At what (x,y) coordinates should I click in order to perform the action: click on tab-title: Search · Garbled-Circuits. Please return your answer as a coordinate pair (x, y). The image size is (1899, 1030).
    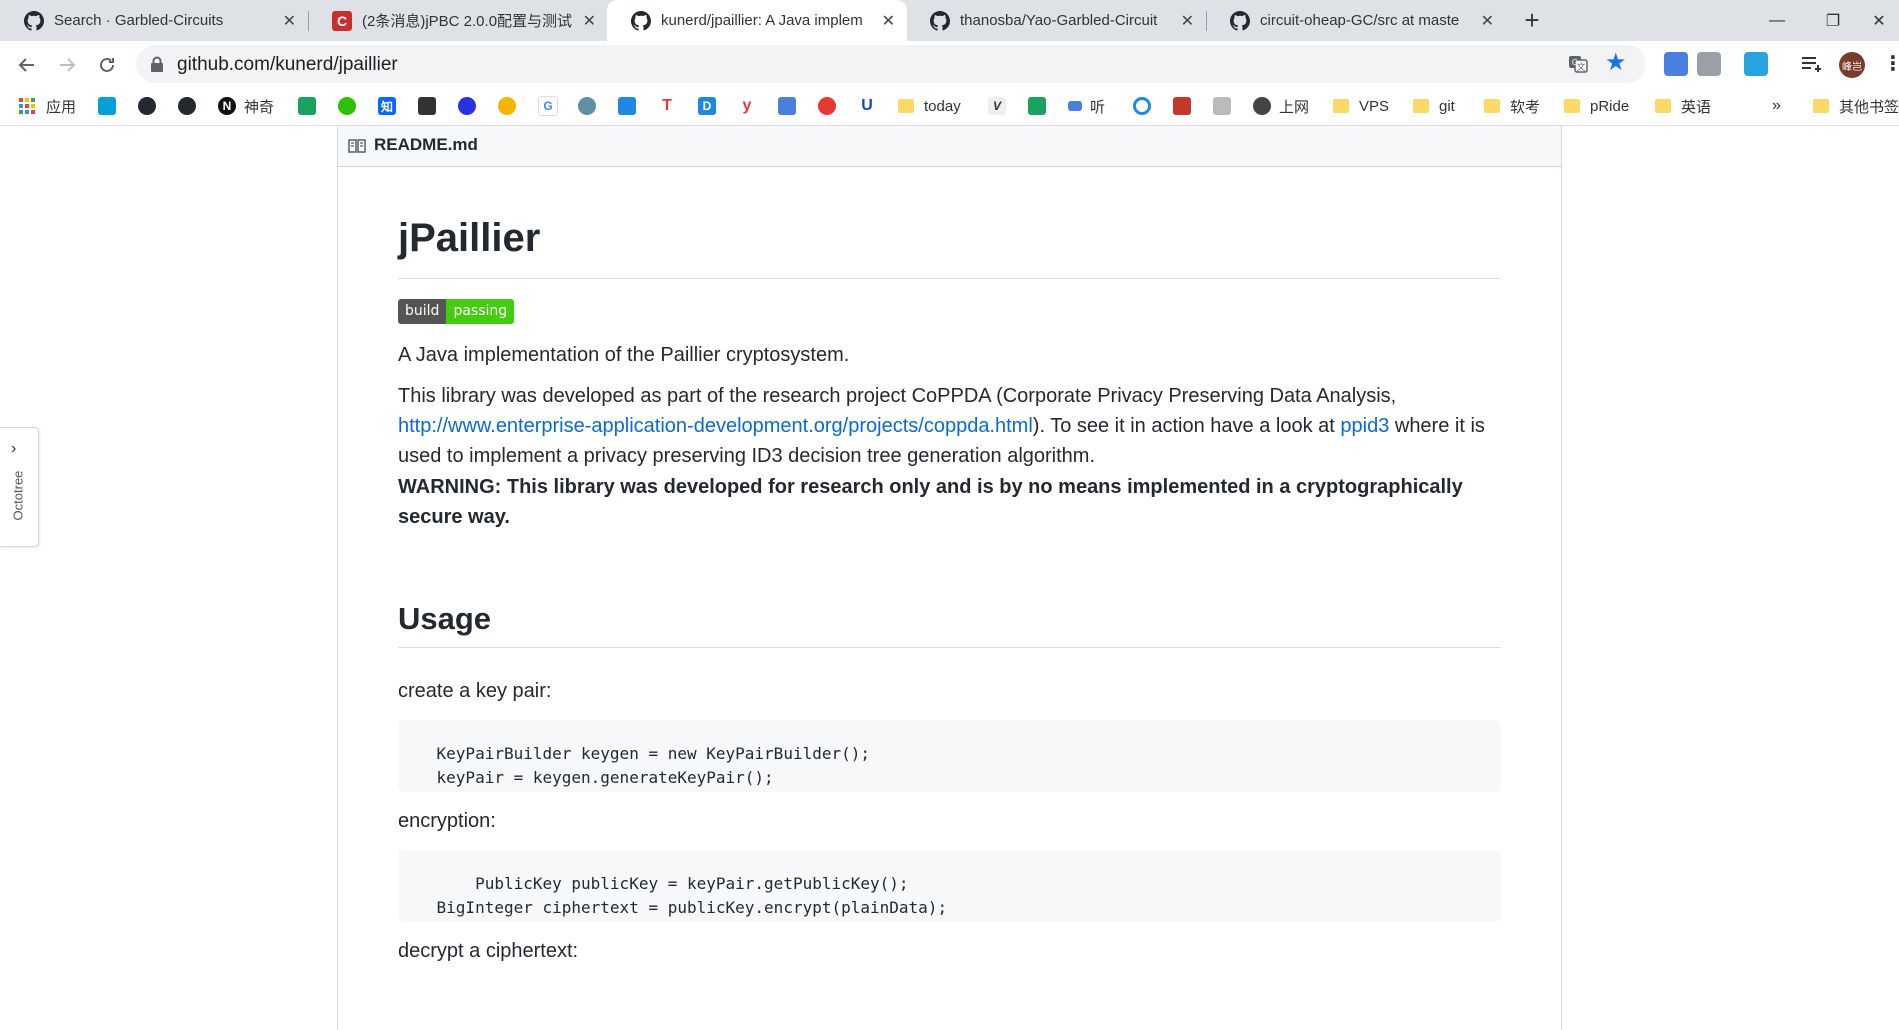
    Looking at the image, I should click on (139, 20).